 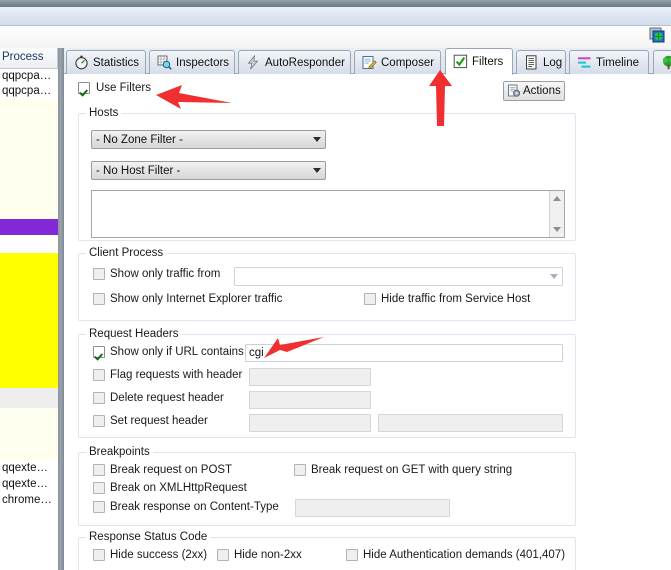 I want to click on set-request-header-row: Set request header, so click(x=150, y=421).